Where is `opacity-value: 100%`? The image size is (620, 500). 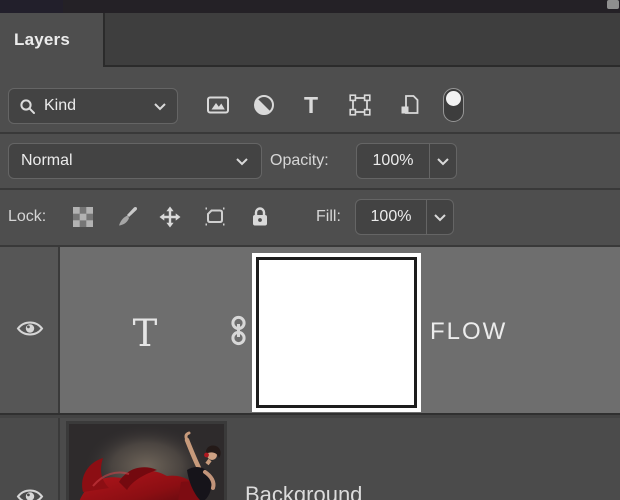
opacity-value: 100% is located at coordinates (393, 161).